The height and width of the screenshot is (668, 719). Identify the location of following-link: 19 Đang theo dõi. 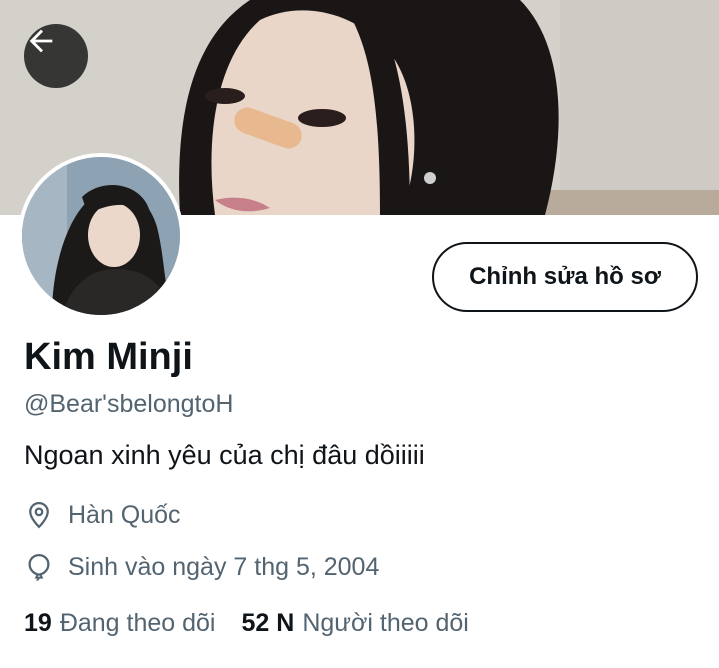
(133, 623).